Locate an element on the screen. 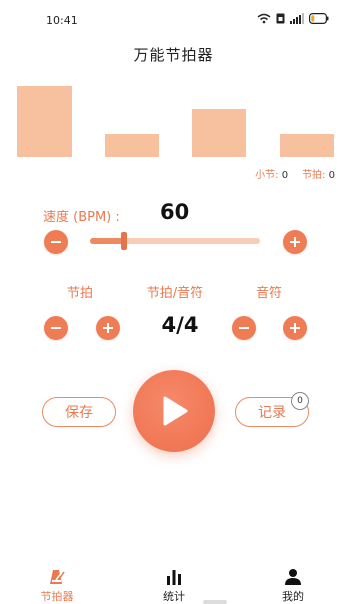 The image size is (347, 604). bar-counter-label: 小节: is located at coordinates (267, 175).